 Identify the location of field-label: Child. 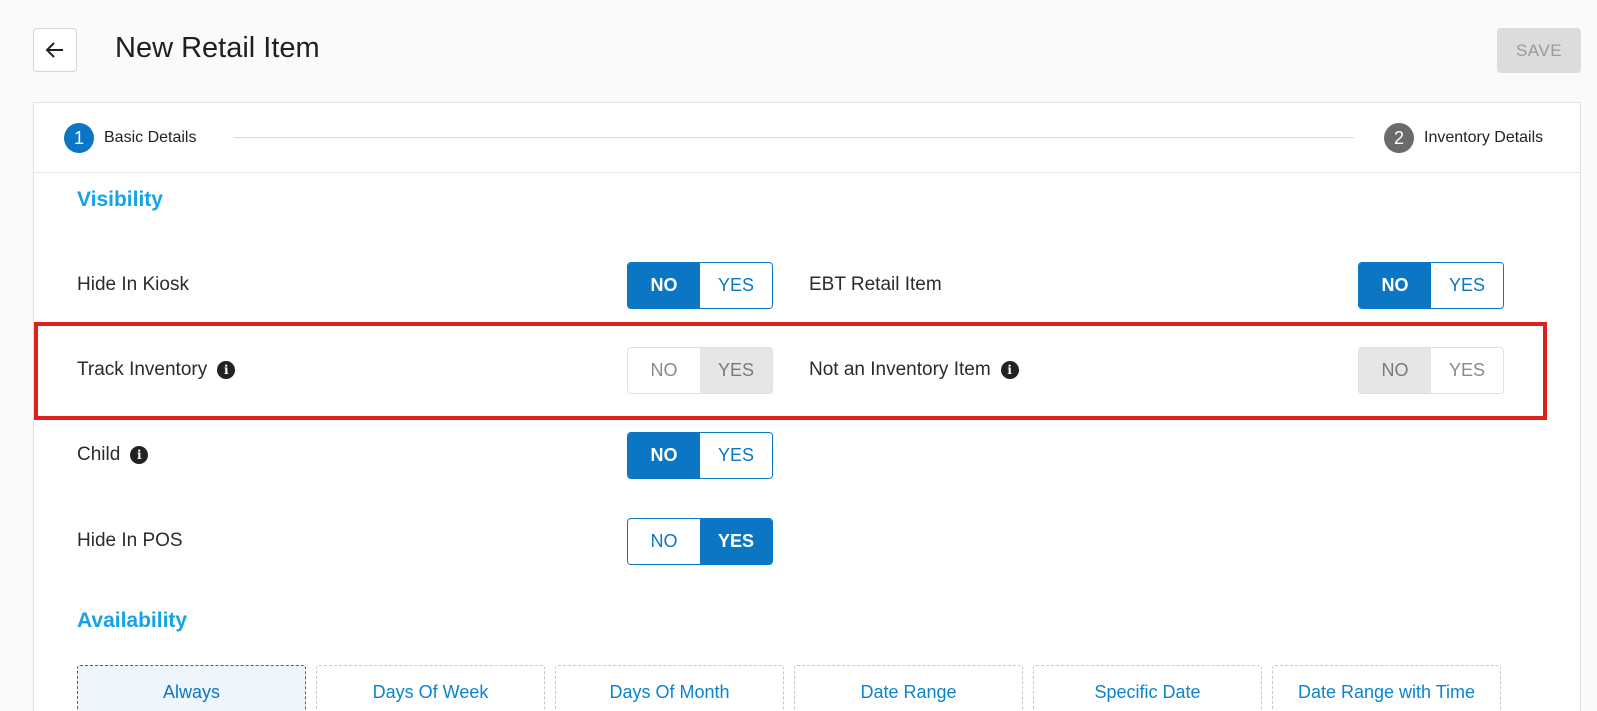
(99, 454).